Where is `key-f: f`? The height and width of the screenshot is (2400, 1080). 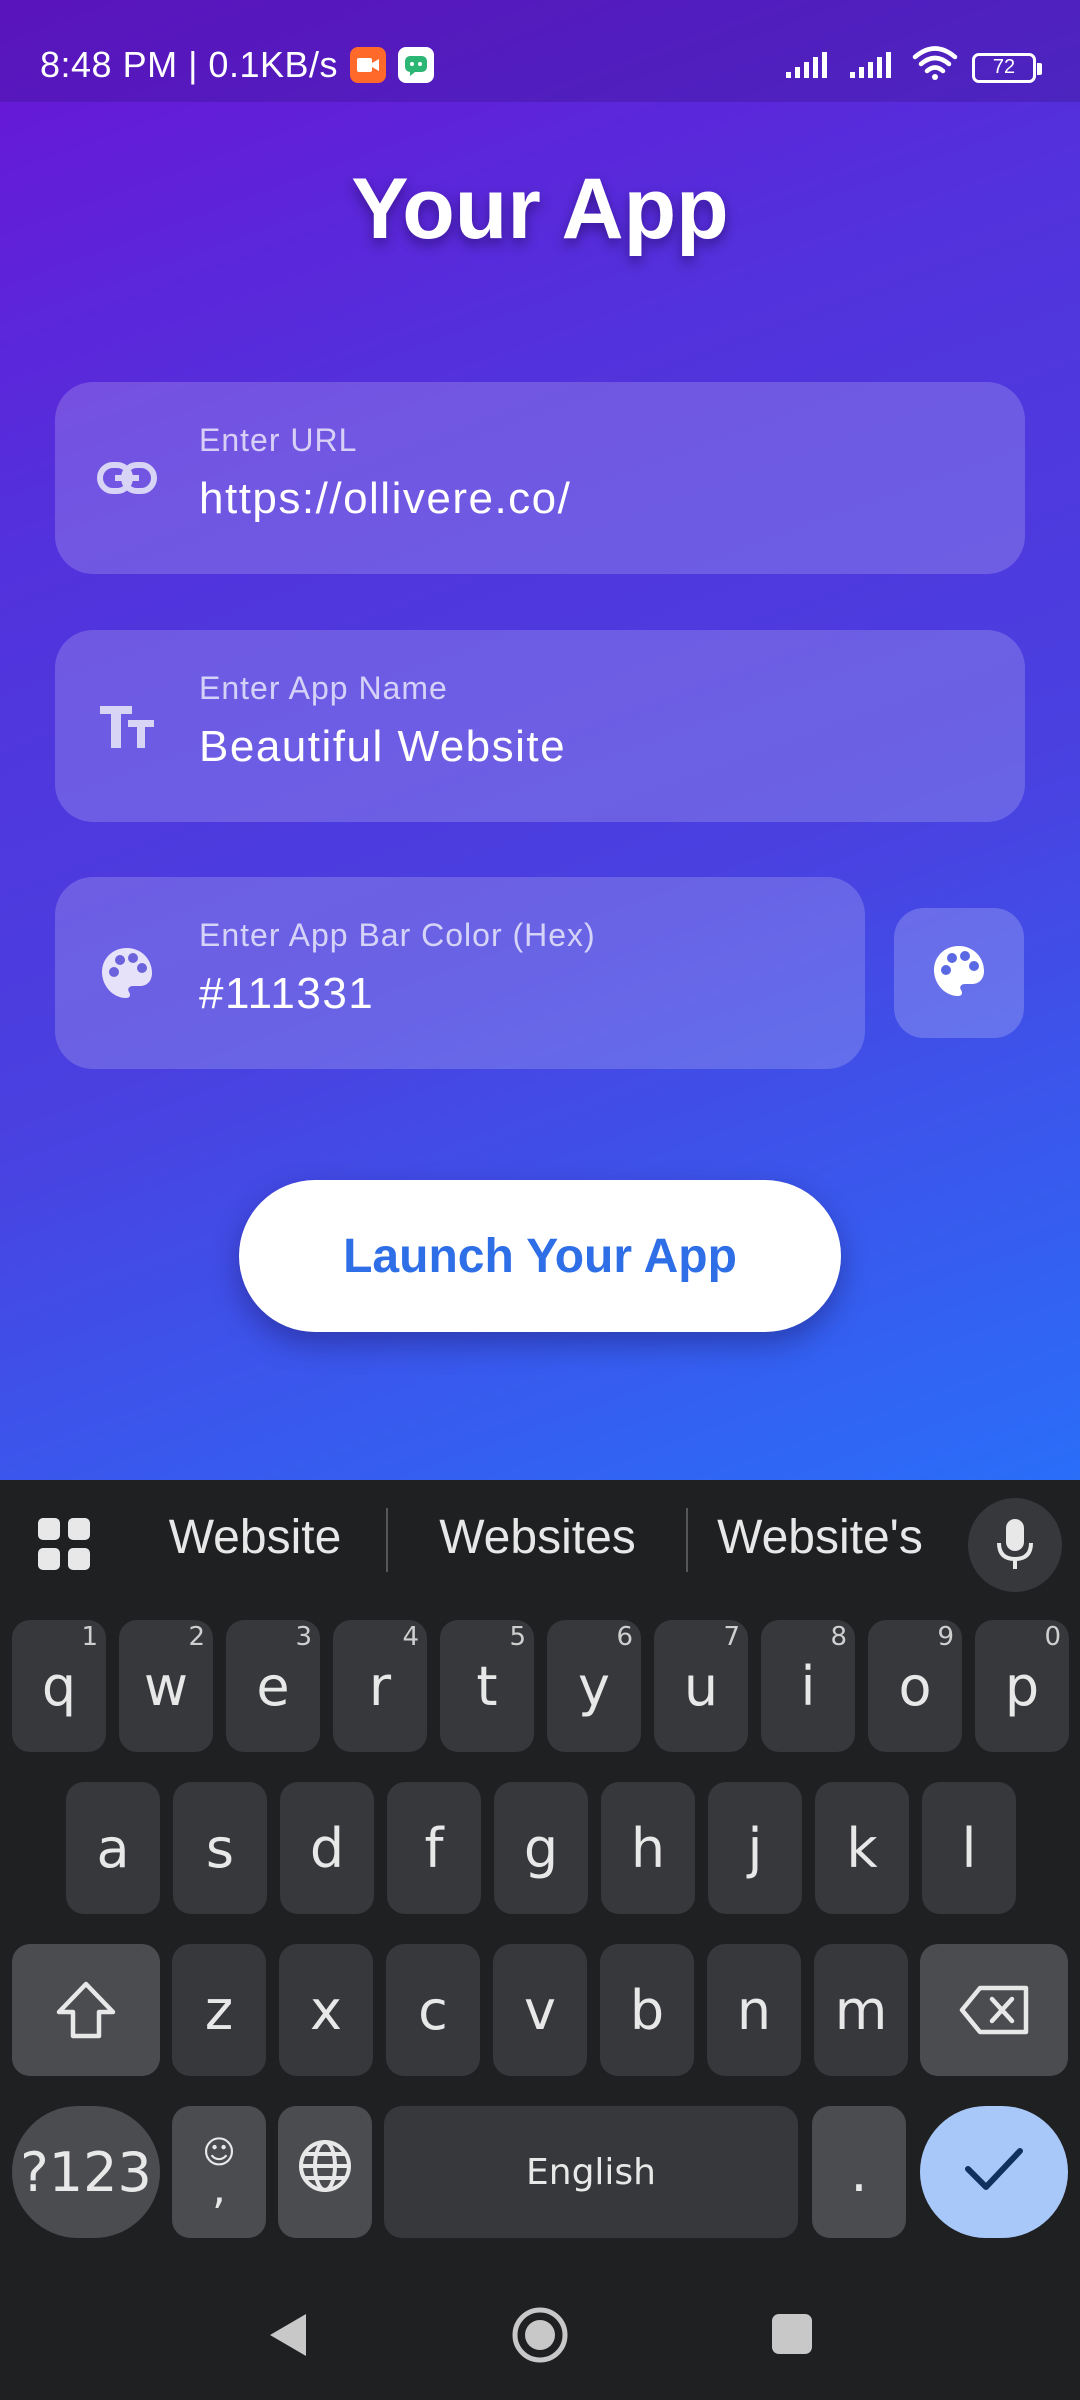
key-f: f is located at coordinates (434, 1848).